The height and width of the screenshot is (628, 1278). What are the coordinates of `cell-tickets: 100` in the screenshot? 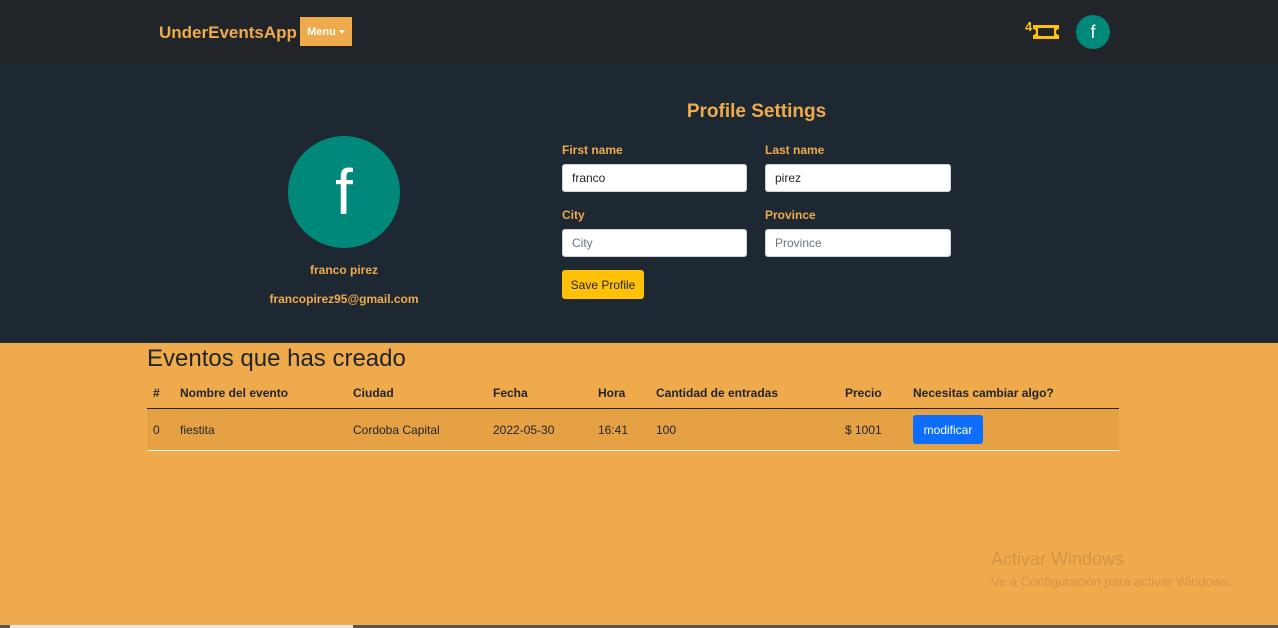 It's located at (744, 429).